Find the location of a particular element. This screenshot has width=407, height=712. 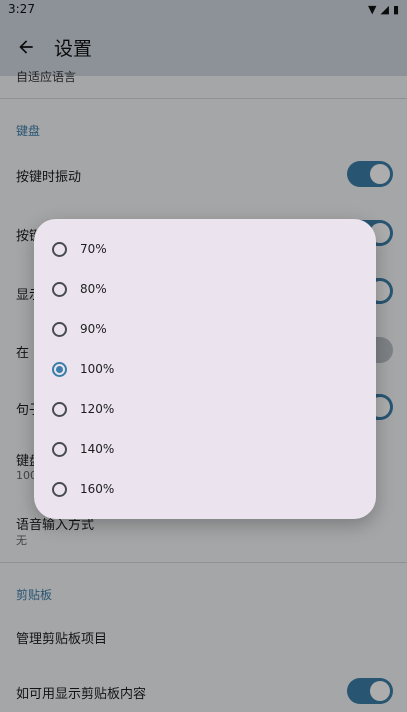

option-120: 120% is located at coordinates (83, 409).